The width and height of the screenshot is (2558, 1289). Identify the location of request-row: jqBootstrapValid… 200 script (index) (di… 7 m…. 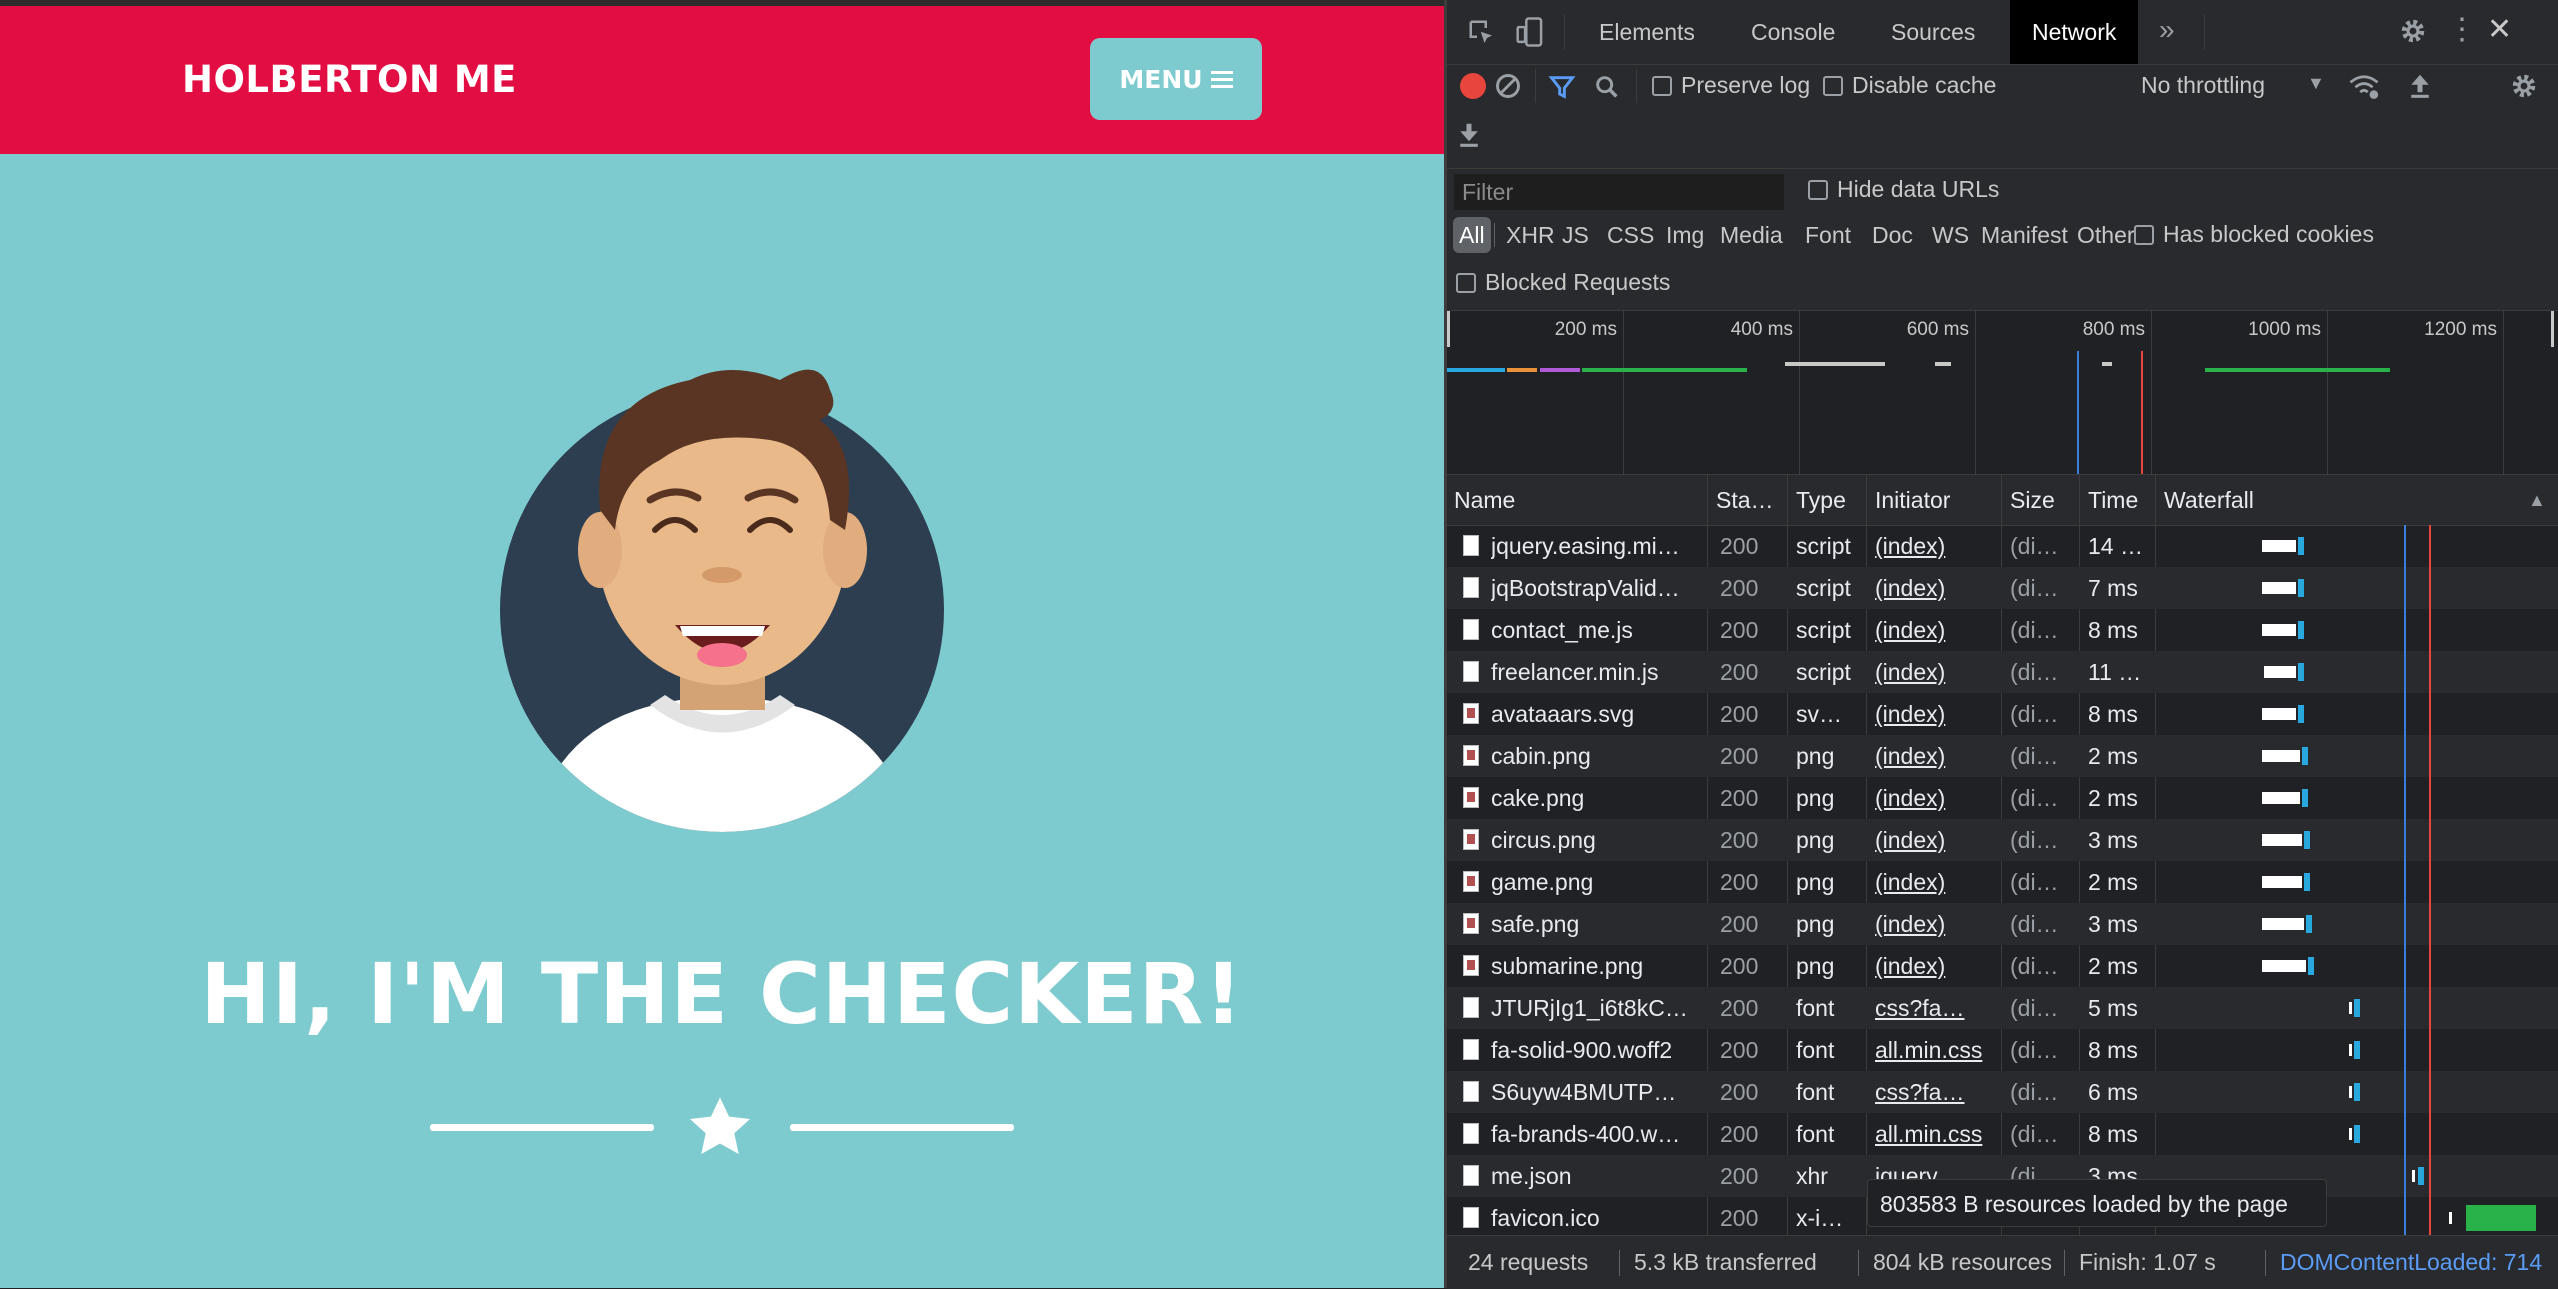
(2002, 588).